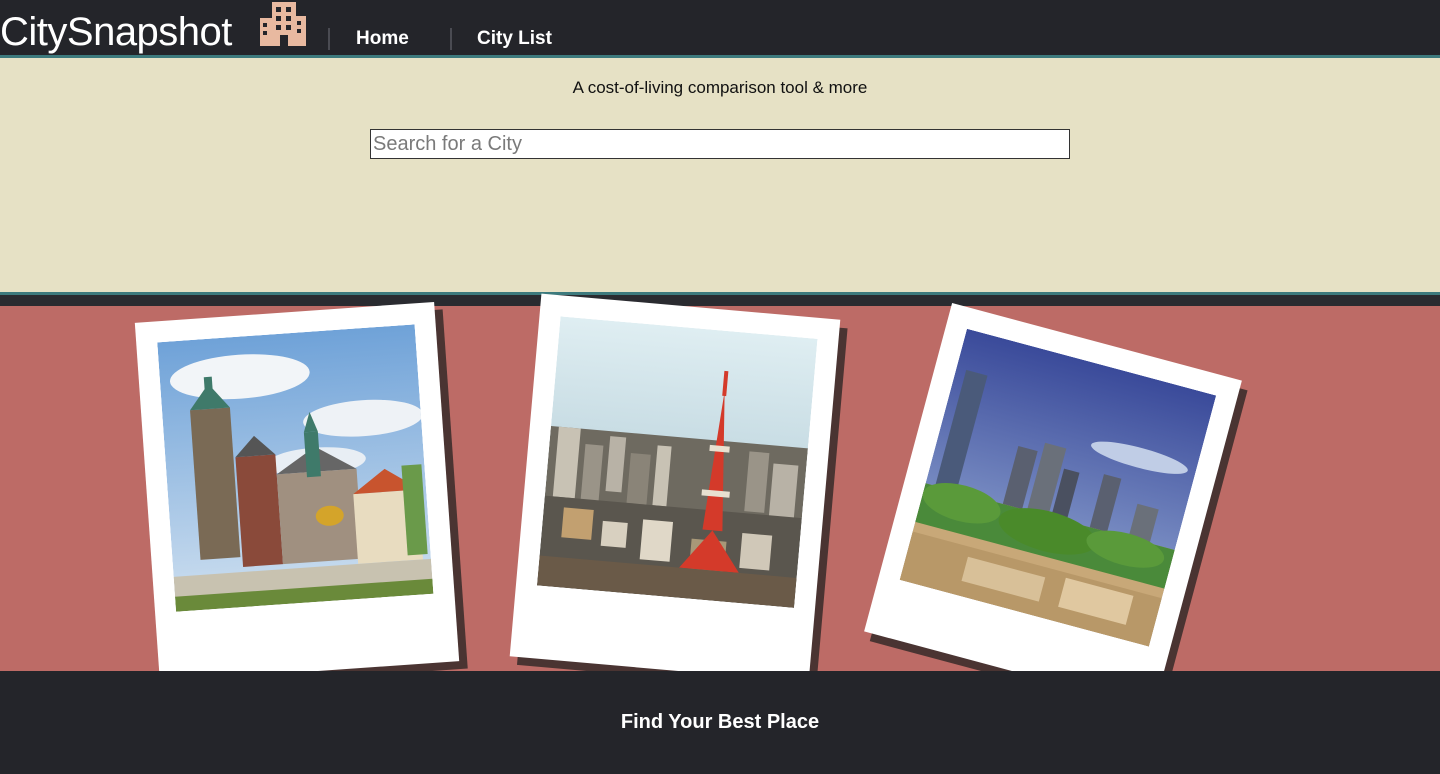 This screenshot has height=774, width=1440. Describe the element at coordinates (720, 27) in the screenshot. I see `top-navbar: CitySnapshot Home City List` at that location.